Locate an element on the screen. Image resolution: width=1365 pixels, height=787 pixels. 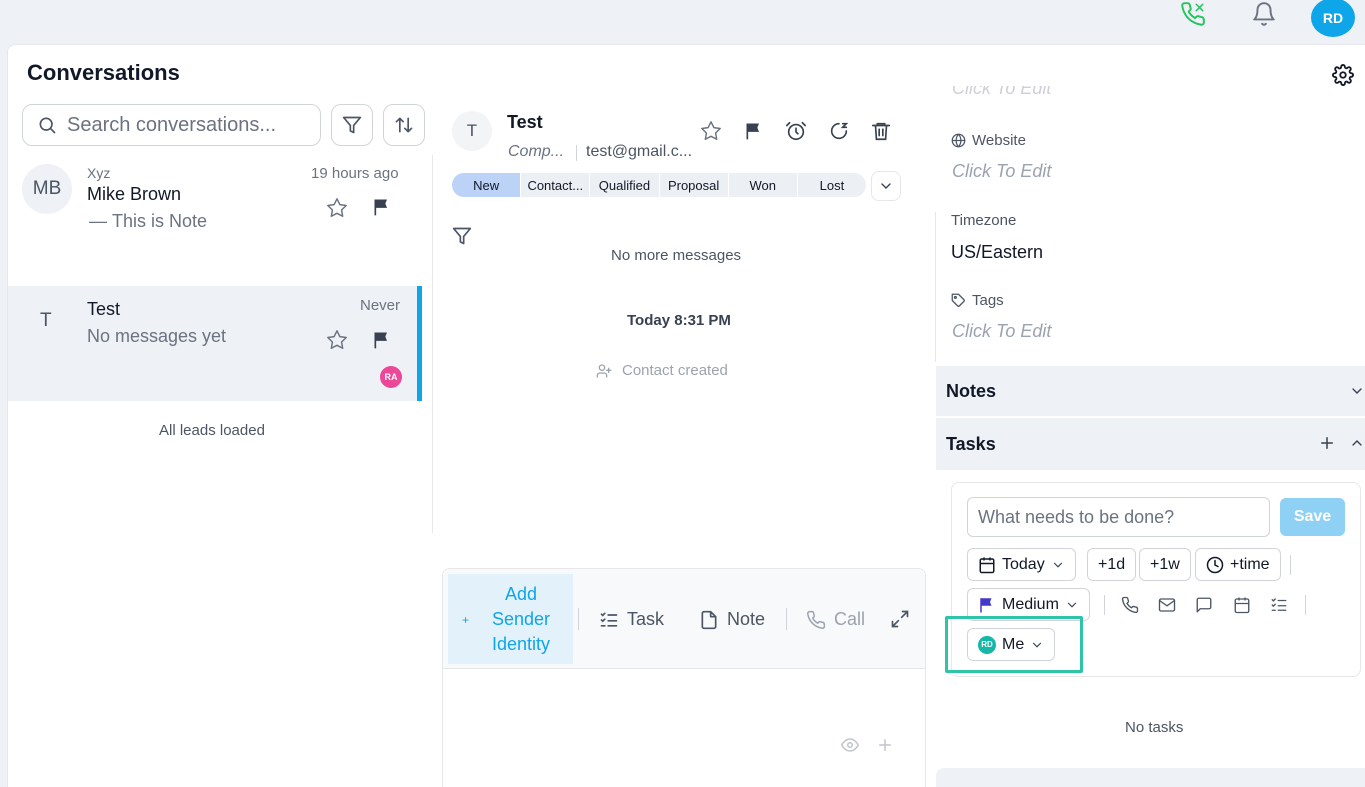
stage-lost: Lost is located at coordinates (832, 185).